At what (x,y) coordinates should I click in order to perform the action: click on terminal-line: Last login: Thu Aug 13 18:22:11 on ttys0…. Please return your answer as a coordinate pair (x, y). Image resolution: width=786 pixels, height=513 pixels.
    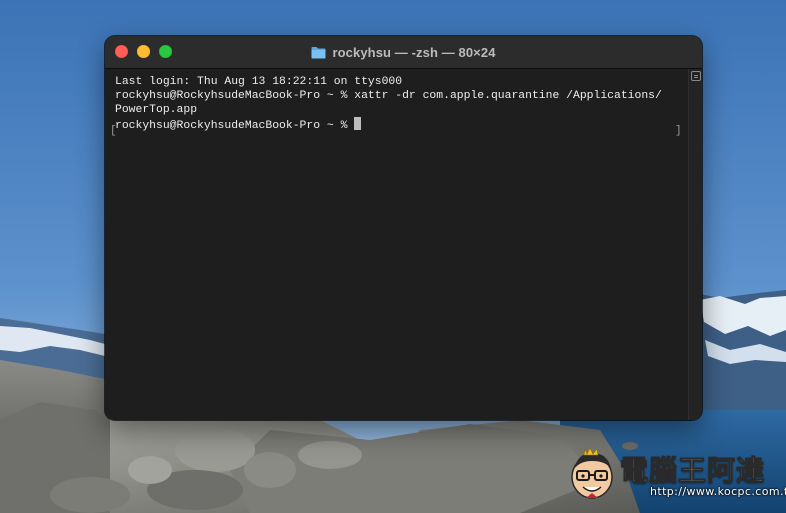
    Looking at the image, I should click on (259, 82).